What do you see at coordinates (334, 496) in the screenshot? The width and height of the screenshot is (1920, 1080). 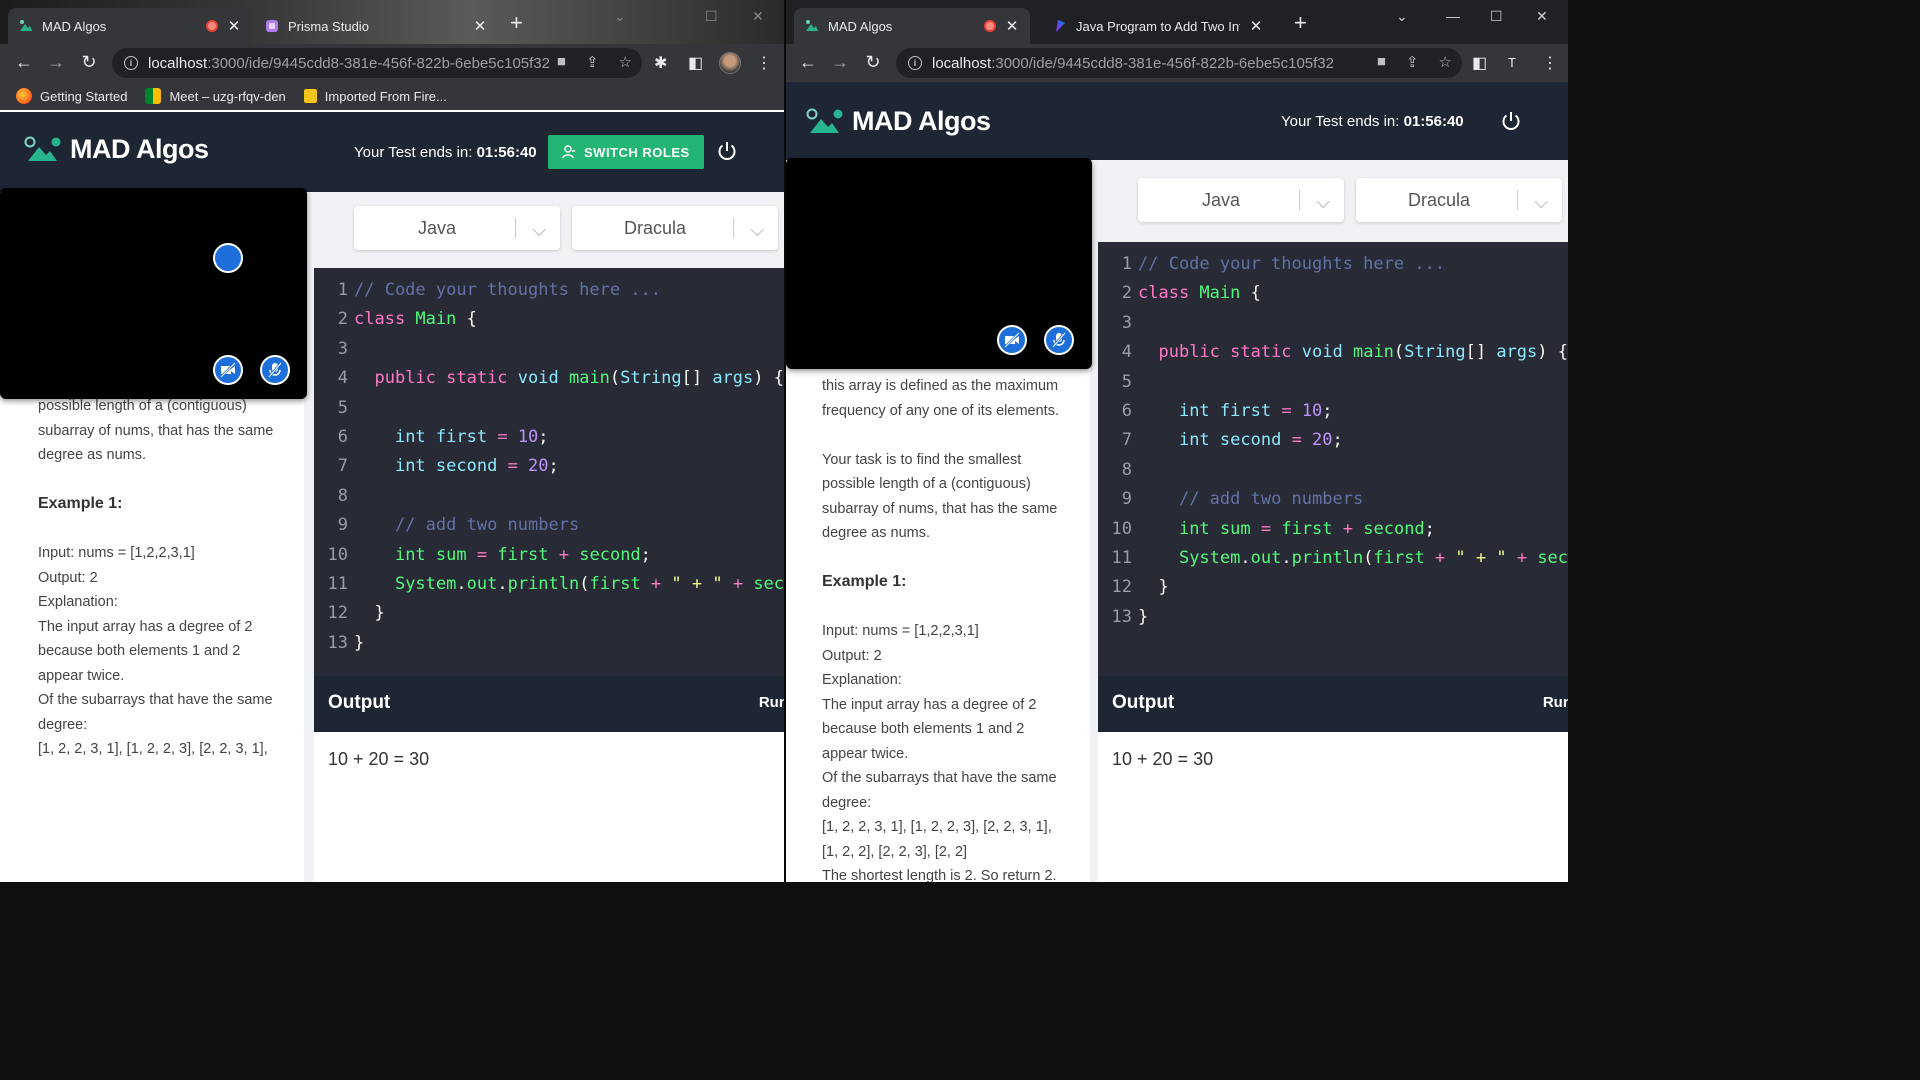 I see `code-line: 8` at bounding box center [334, 496].